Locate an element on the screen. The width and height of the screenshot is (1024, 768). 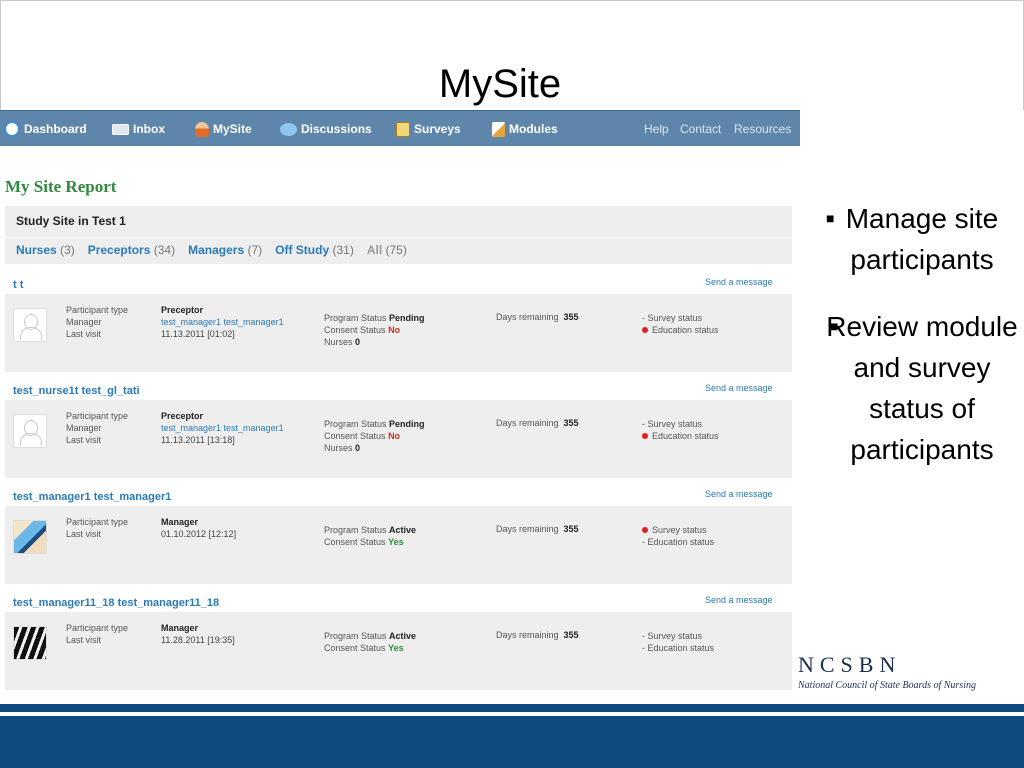
user-icon is located at coordinates (202, 129).